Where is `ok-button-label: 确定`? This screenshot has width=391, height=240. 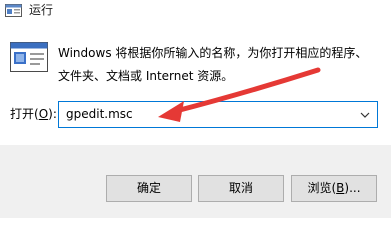 ok-button-label: 确定 is located at coordinates (148, 188).